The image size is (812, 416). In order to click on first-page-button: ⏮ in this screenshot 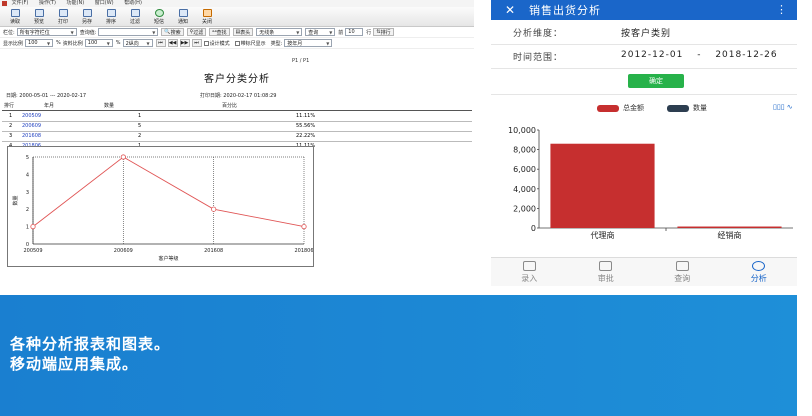, I will do `click(160, 43)`.